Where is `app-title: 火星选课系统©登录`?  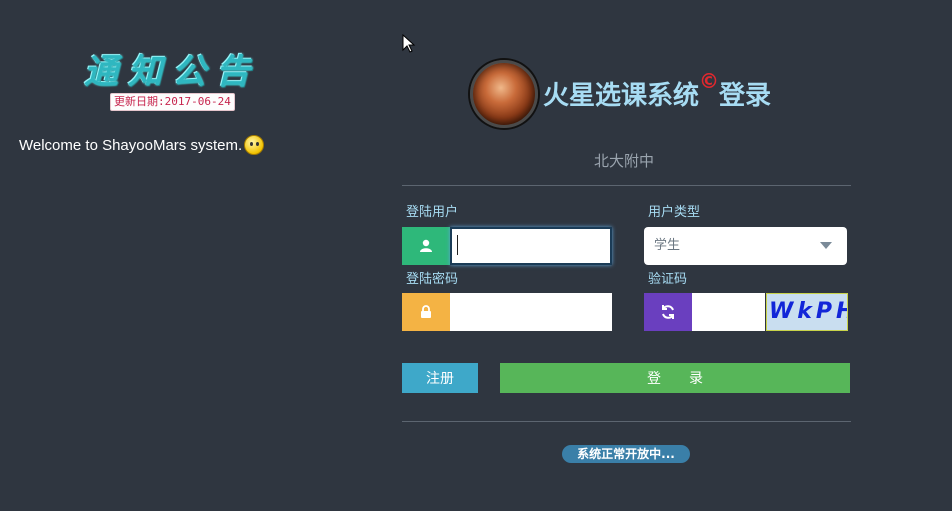
app-title: 火星选课系统©登录 is located at coordinates (657, 90).